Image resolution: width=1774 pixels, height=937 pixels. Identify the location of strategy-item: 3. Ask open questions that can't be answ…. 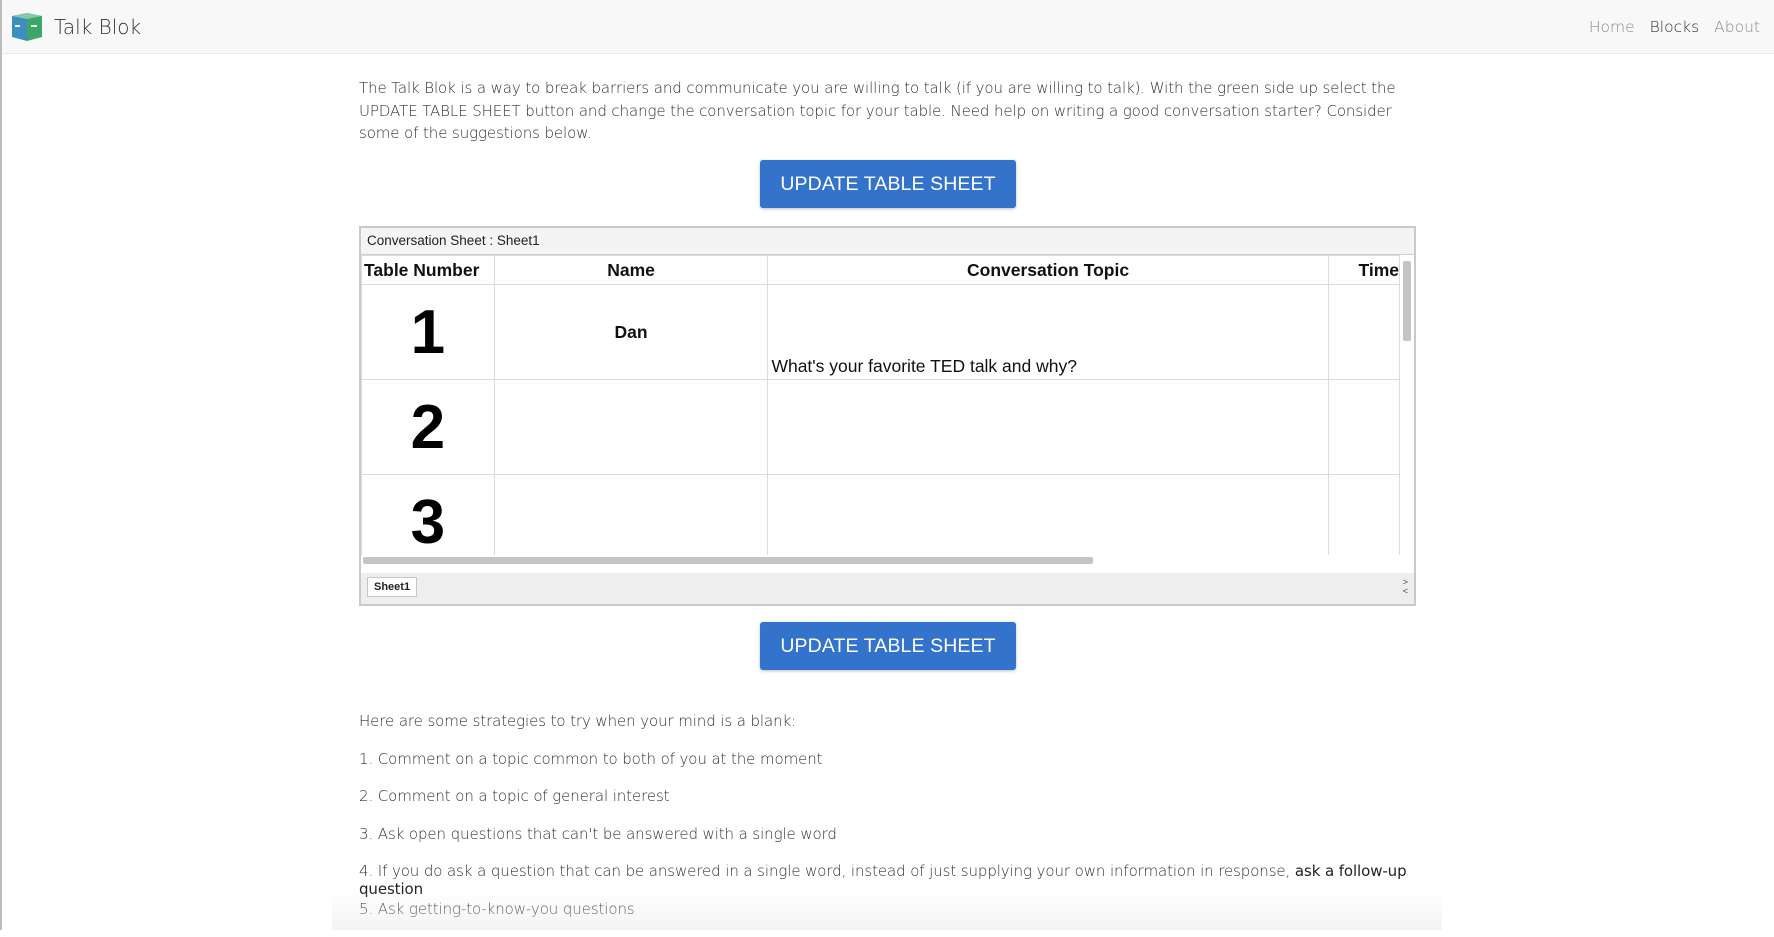
(909, 844).